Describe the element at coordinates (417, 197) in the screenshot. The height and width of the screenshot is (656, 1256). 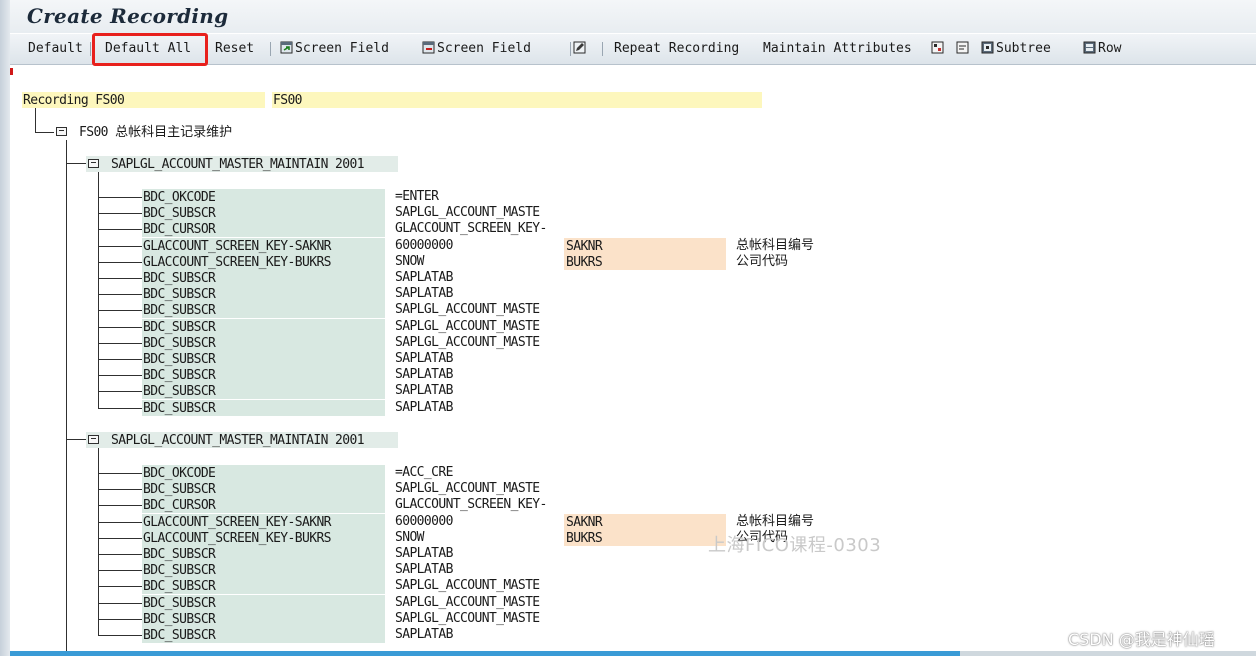
I see `field-value: =ENTER` at that location.